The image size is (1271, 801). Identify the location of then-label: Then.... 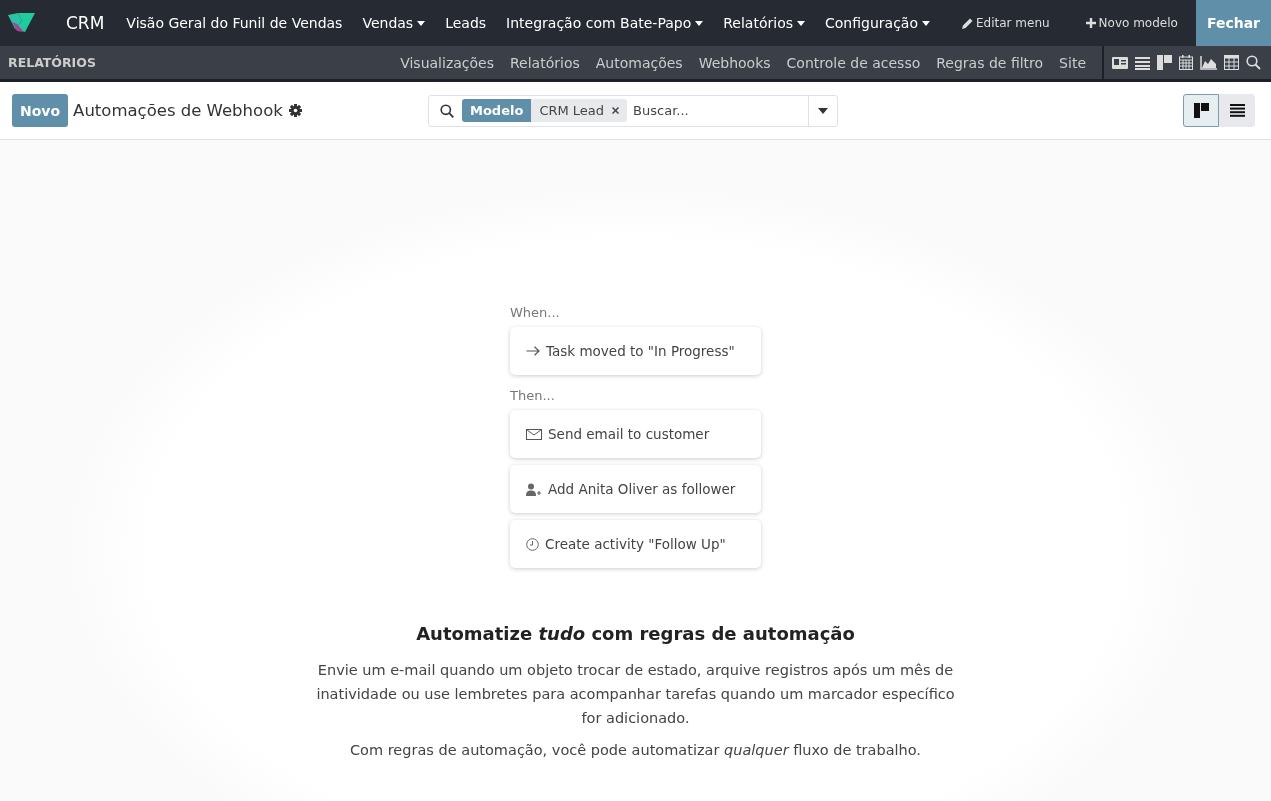
(533, 395).